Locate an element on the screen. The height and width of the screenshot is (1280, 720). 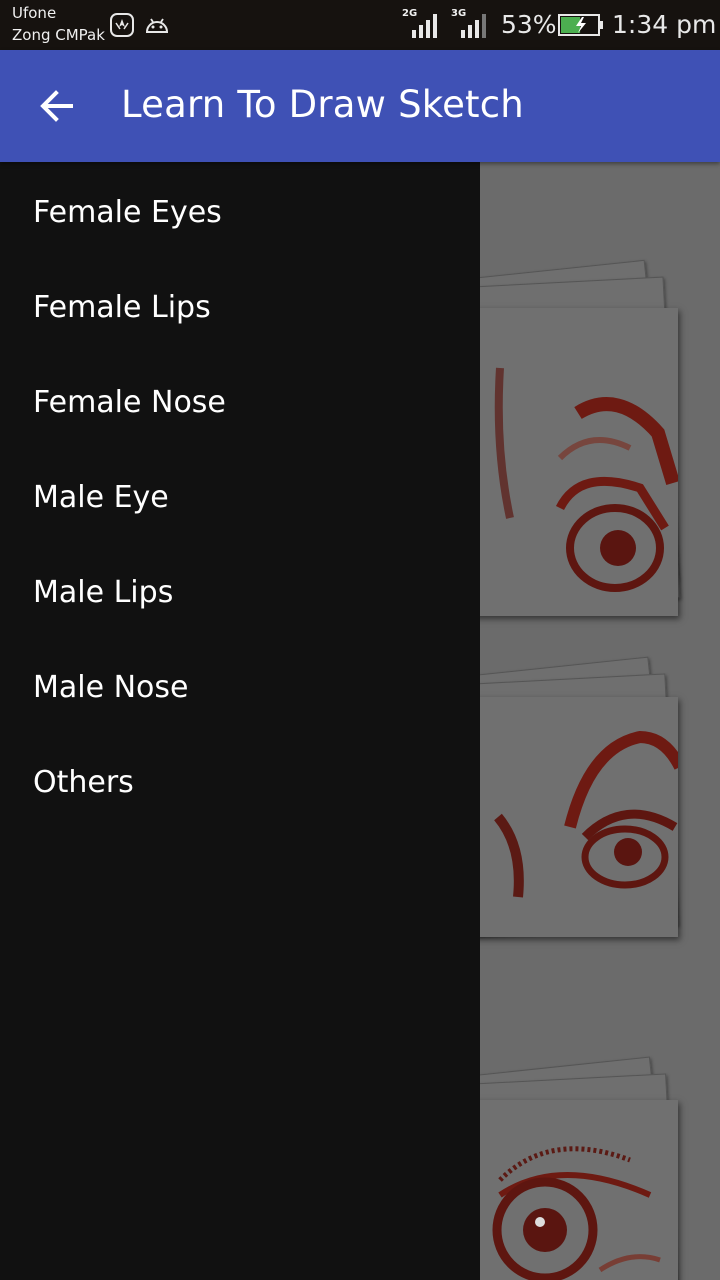
arrow-left-icon is located at coordinates (56, 106).